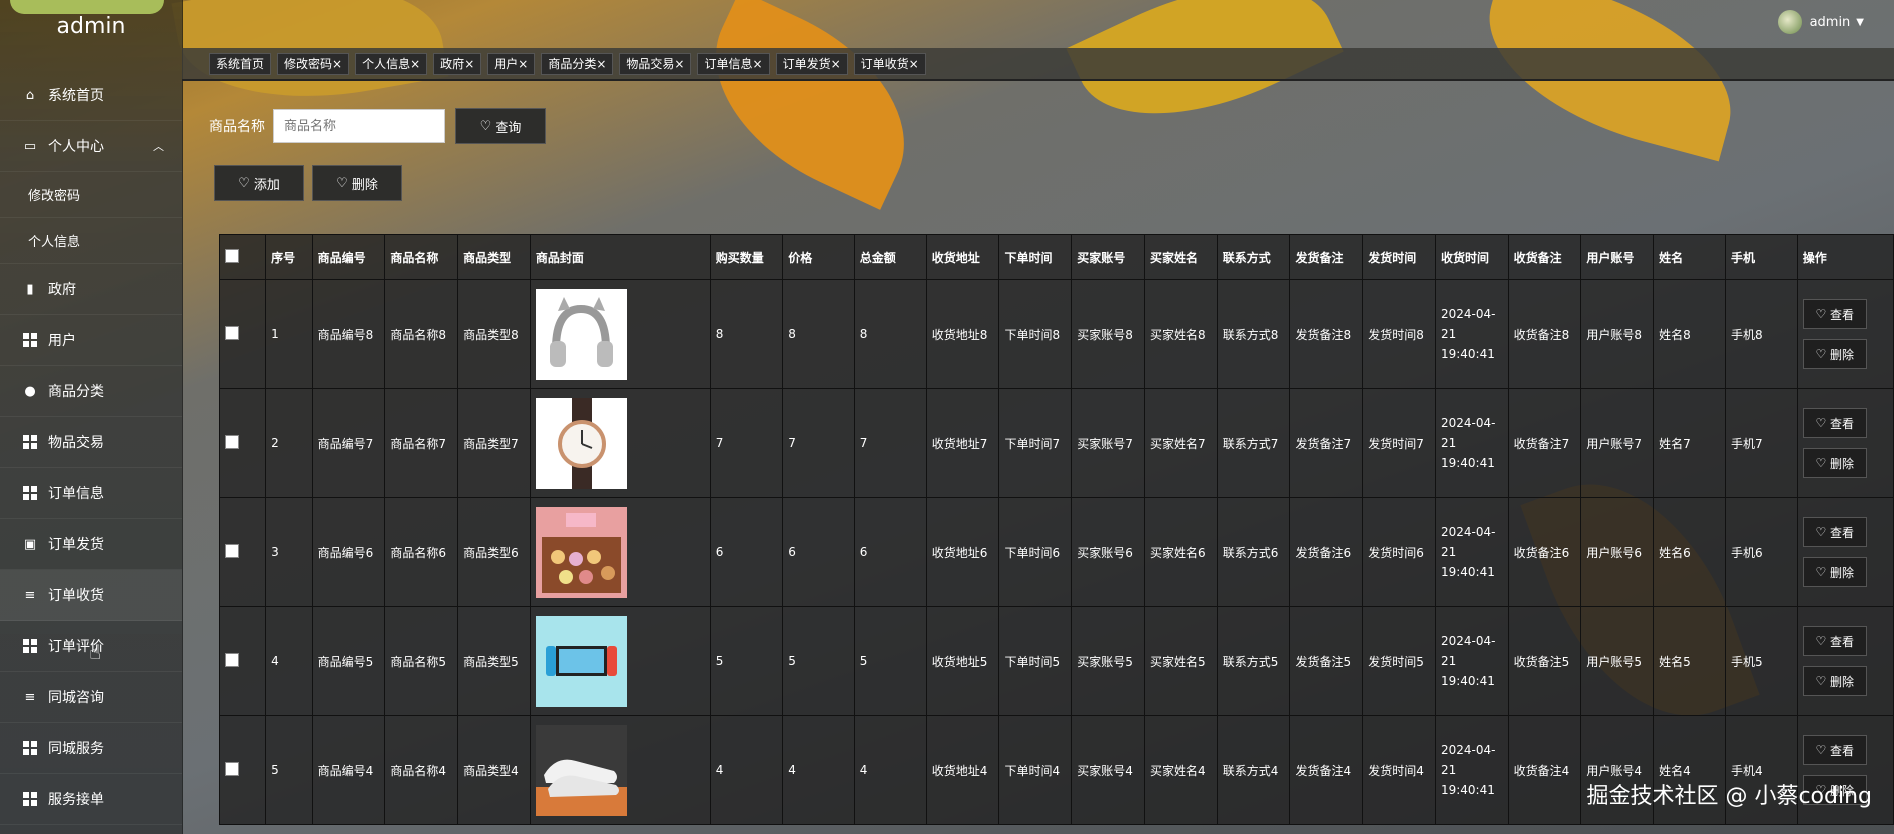 This screenshot has width=1894, height=834. What do you see at coordinates (1326, 334) in the screenshot?
I see `table-cell: 发货备注8` at bounding box center [1326, 334].